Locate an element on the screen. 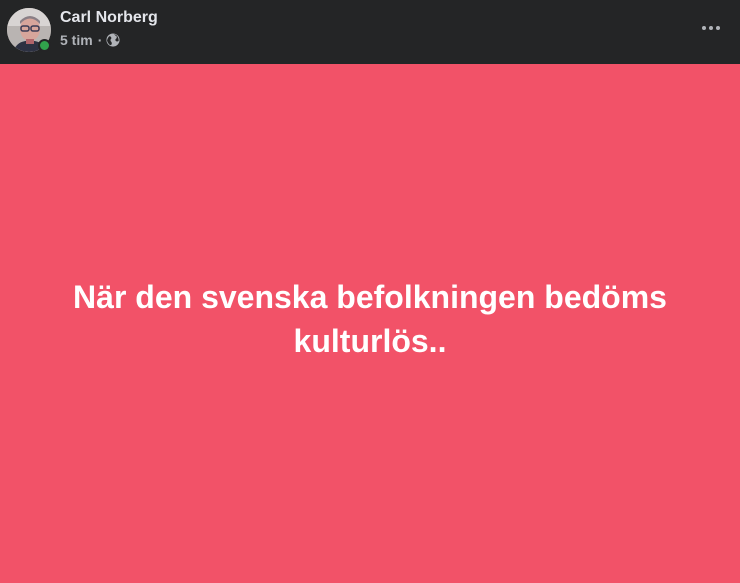 This screenshot has width=740, height=583. author-avatar is located at coordinates (29, 30).